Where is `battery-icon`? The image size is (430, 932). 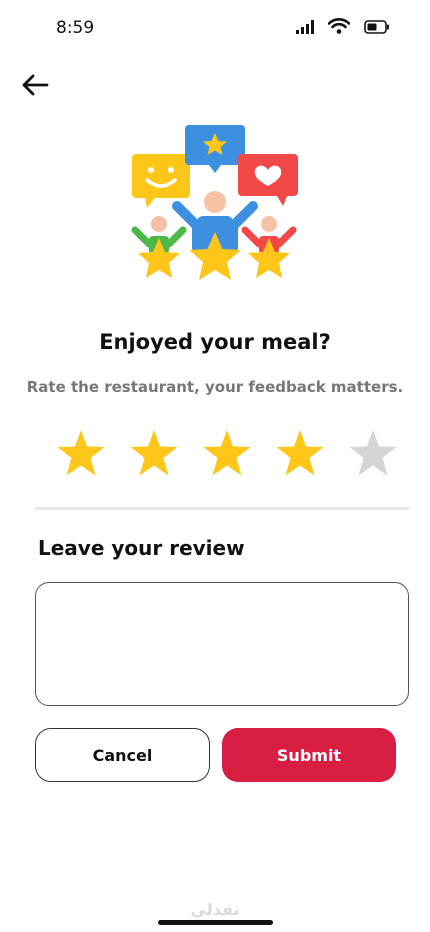
battery-icon is located at coordinates (377, 28).